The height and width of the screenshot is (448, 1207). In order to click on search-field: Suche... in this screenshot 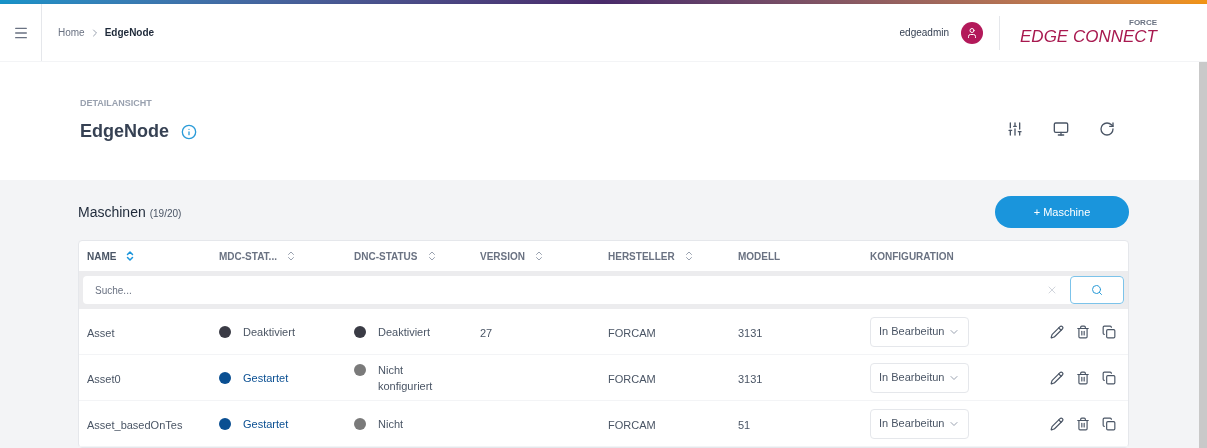, I will do `click(603, 290)`.